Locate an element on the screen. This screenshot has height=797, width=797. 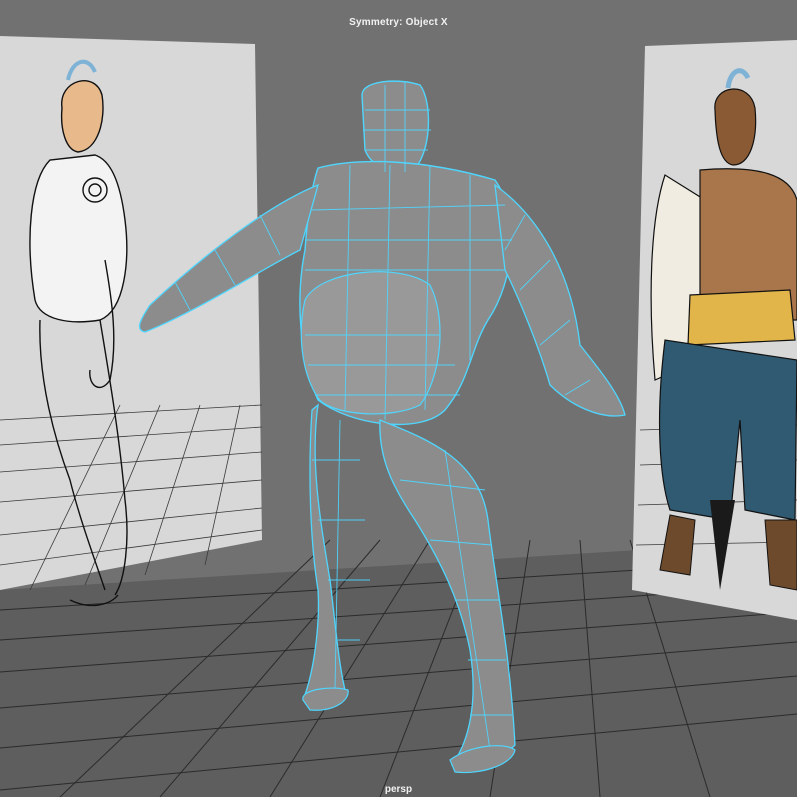
symmetry-status: Symmetry: Object X is located at coordinates (398, 22).